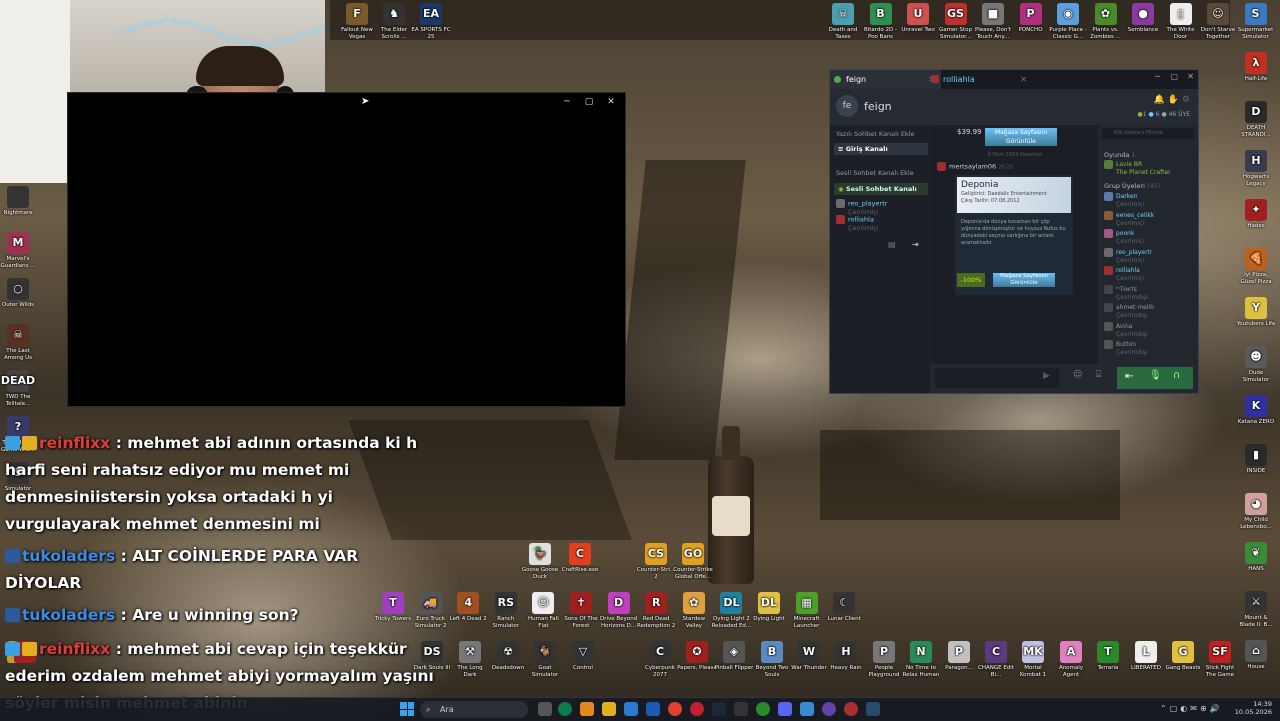  Describe the element at coordinates (918, 18) in the screenshot. I see `desktop-icon: U Unravel Two` at that location.